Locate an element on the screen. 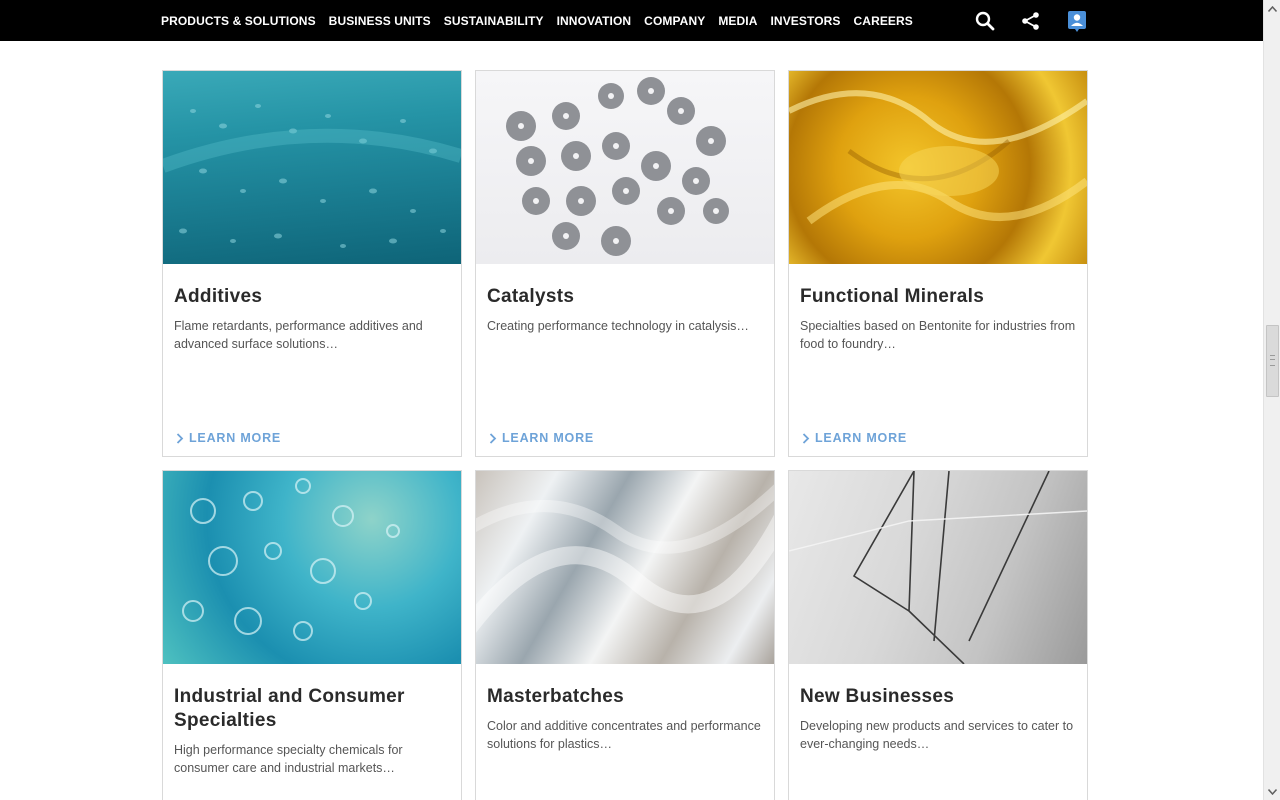  chevron-up-icon is located at coordinates (1272, 8).